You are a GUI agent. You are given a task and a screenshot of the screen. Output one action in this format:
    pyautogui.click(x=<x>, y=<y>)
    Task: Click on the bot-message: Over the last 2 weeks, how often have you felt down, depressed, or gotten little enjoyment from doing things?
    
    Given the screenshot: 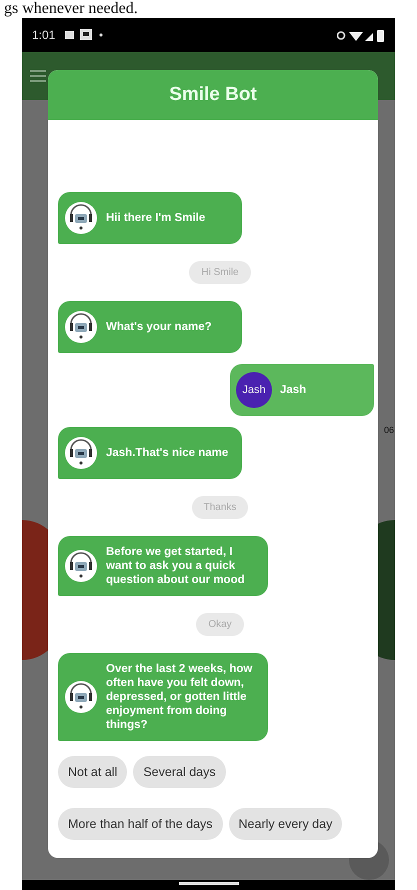 What is the action you would take?
    pyautogui.click(x=163, y=697)
    